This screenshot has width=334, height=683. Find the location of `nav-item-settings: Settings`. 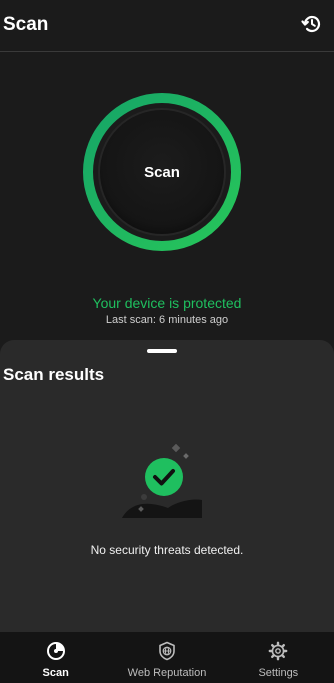

nav-item-settings: Settings is located at coordinates (278, 657).